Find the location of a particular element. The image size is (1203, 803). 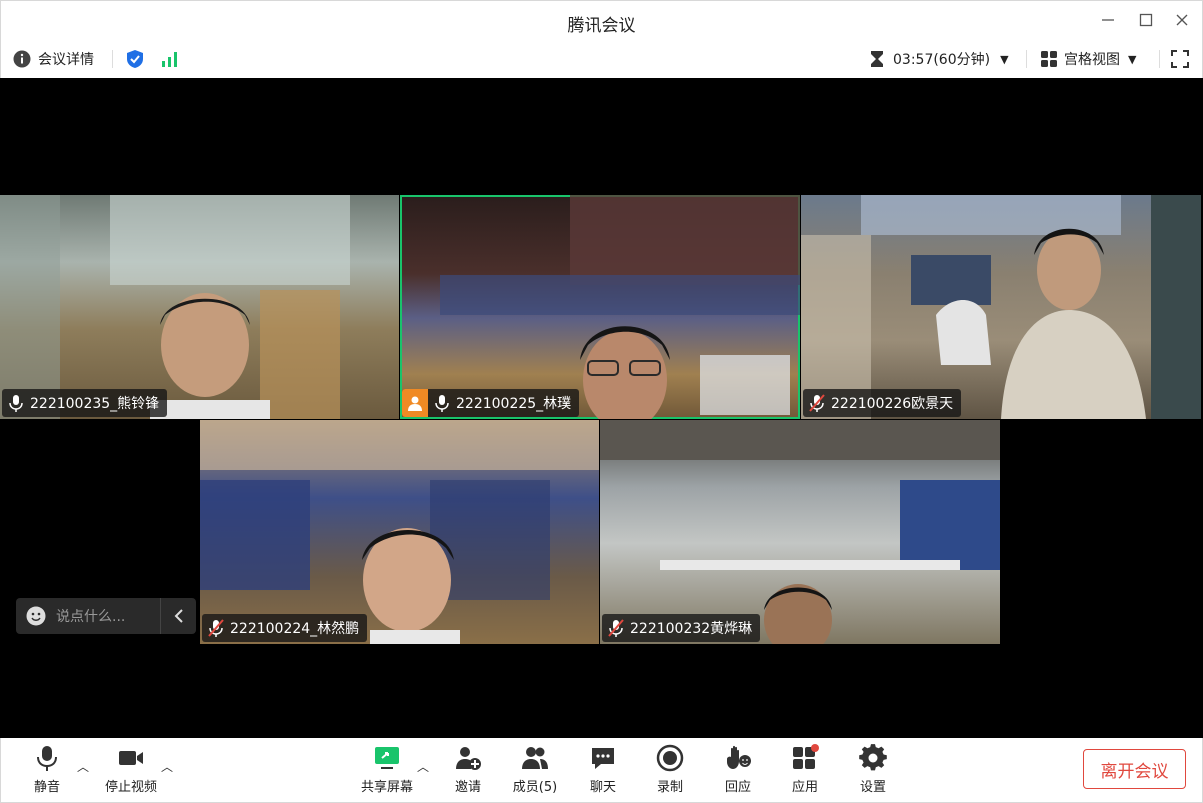

react-label: 回应 is located at coordinates (737, 787).